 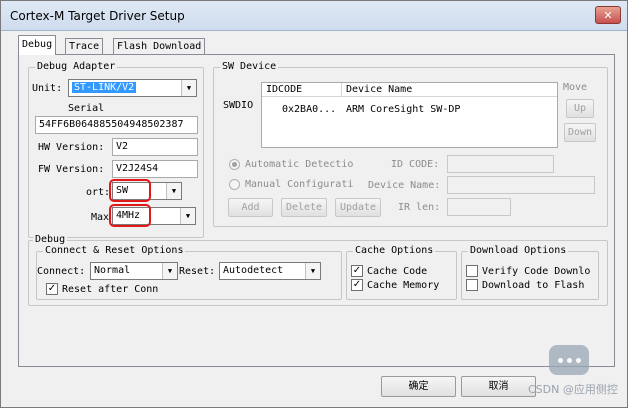 I want to click on download-flash-checkbox, so click(x=472, y=285).